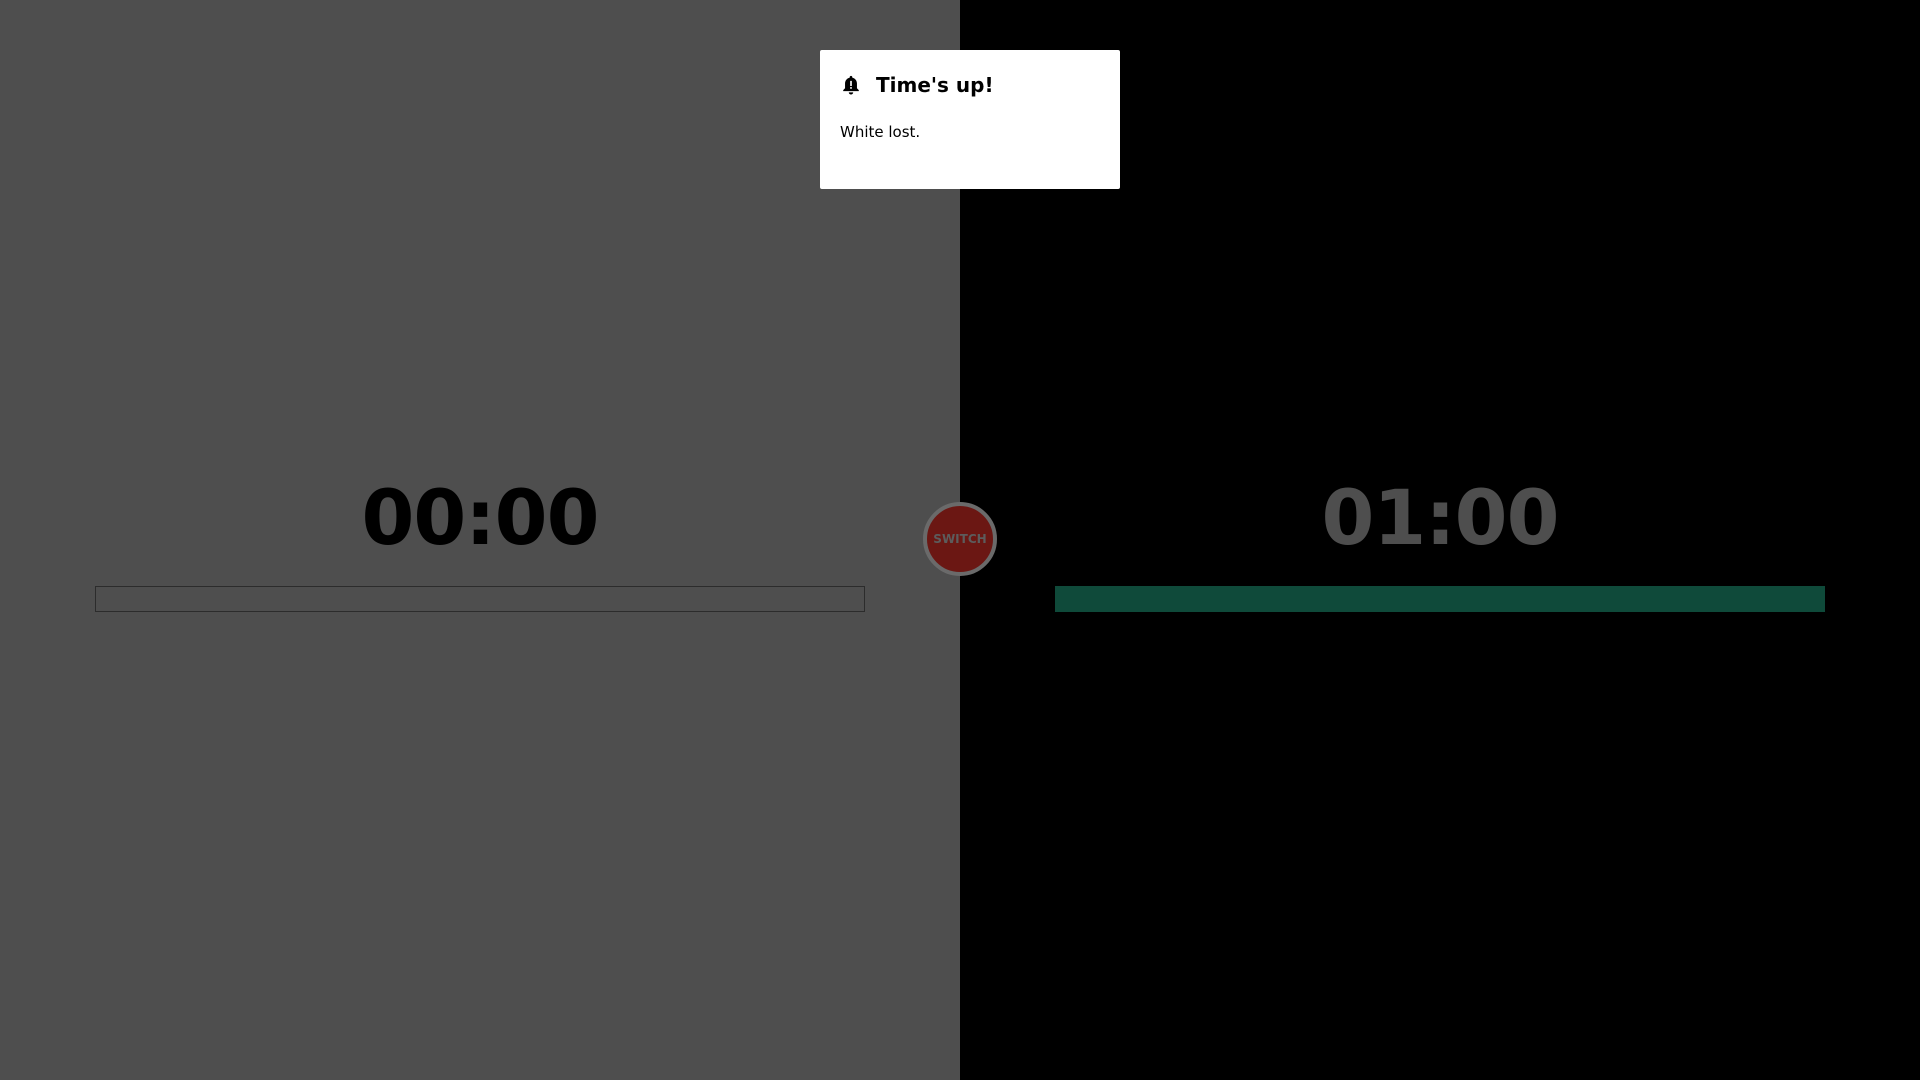 The width and height of the screenshot is (1920, 1080). Describe the element at coordinates (970, 119) in the screenshot. I see `times-up-dialog: Time's up! White lost.` at that location.